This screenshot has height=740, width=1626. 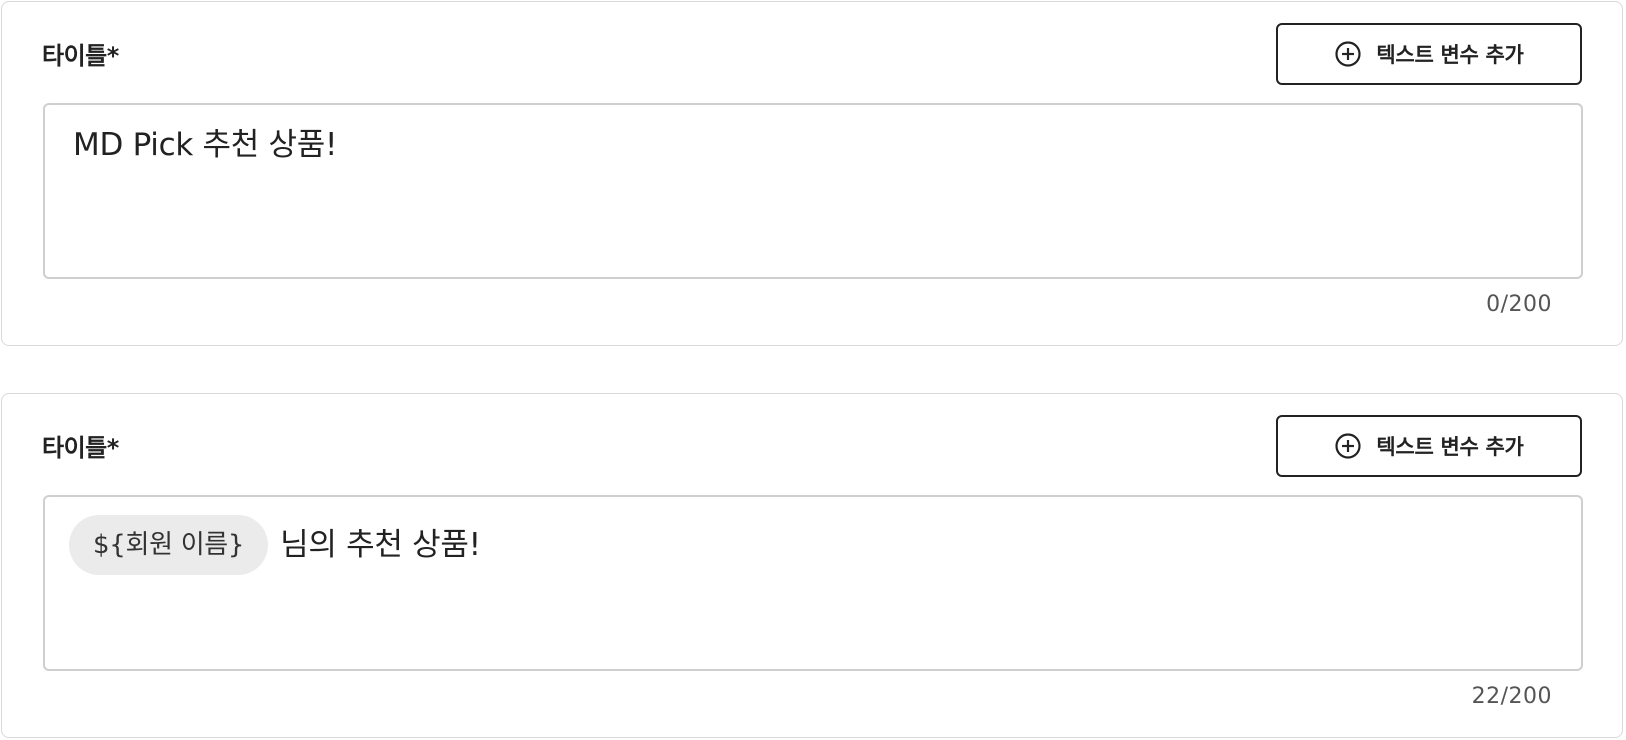 What do you see at coordinates (169, 545) in the screenshot?
I see `variable-chip: ${회원 이름}` at bounding box center [169, 545].